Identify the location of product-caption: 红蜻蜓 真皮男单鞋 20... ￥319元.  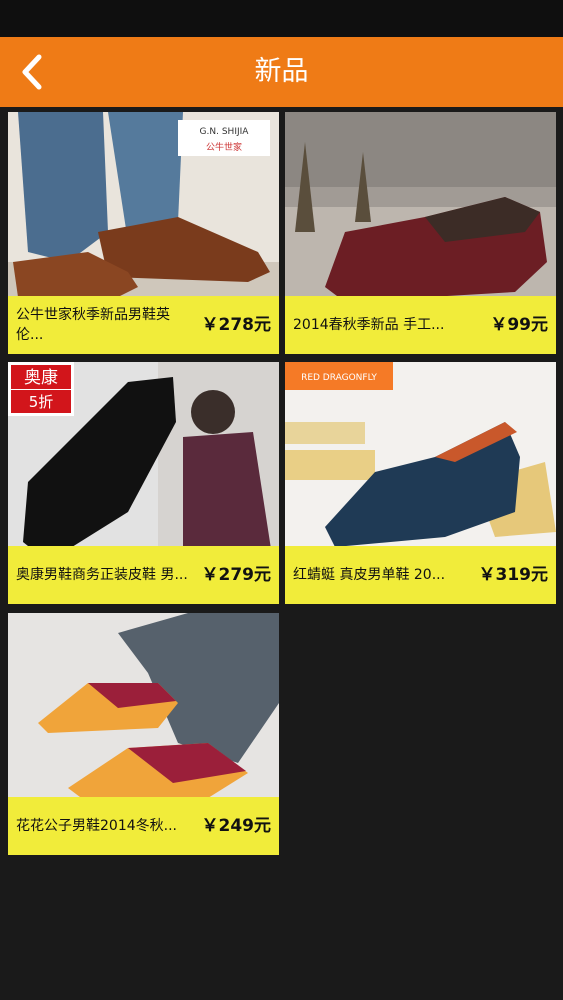
(420, 575).